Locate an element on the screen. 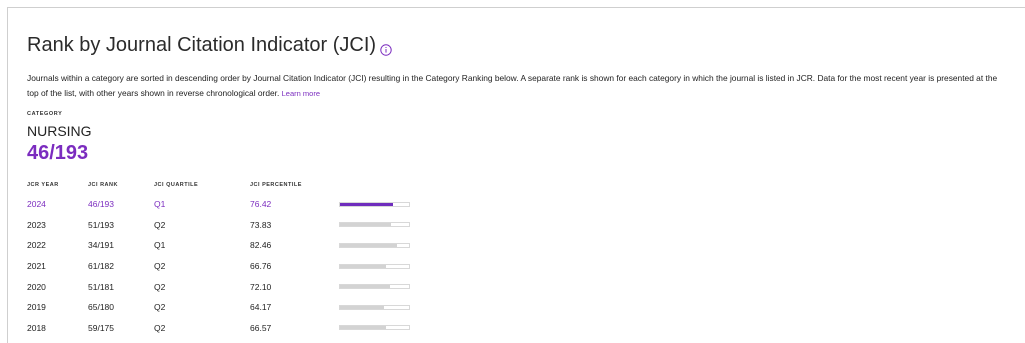 The height and width of the screenshot is (343, 1025). header-jci-rank: JCI RANK is located at coordinates (103, 185).